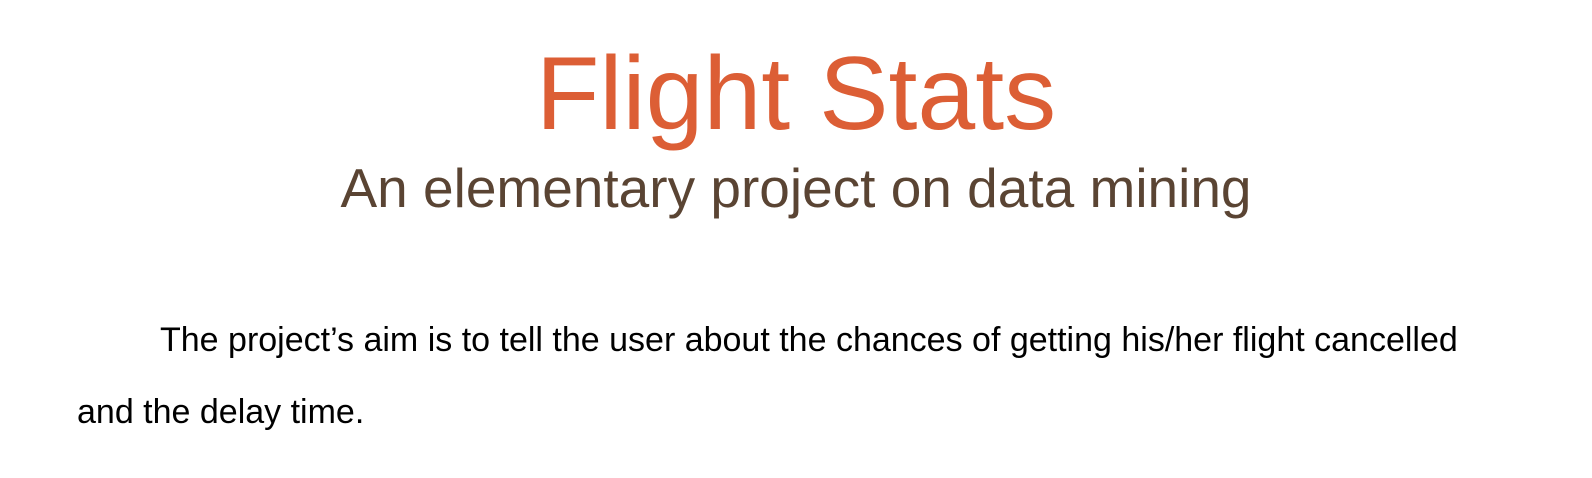  Describe the element at coordinates (796, 94) in the screenshot. I see `document-title: Flight Stats` at that location.